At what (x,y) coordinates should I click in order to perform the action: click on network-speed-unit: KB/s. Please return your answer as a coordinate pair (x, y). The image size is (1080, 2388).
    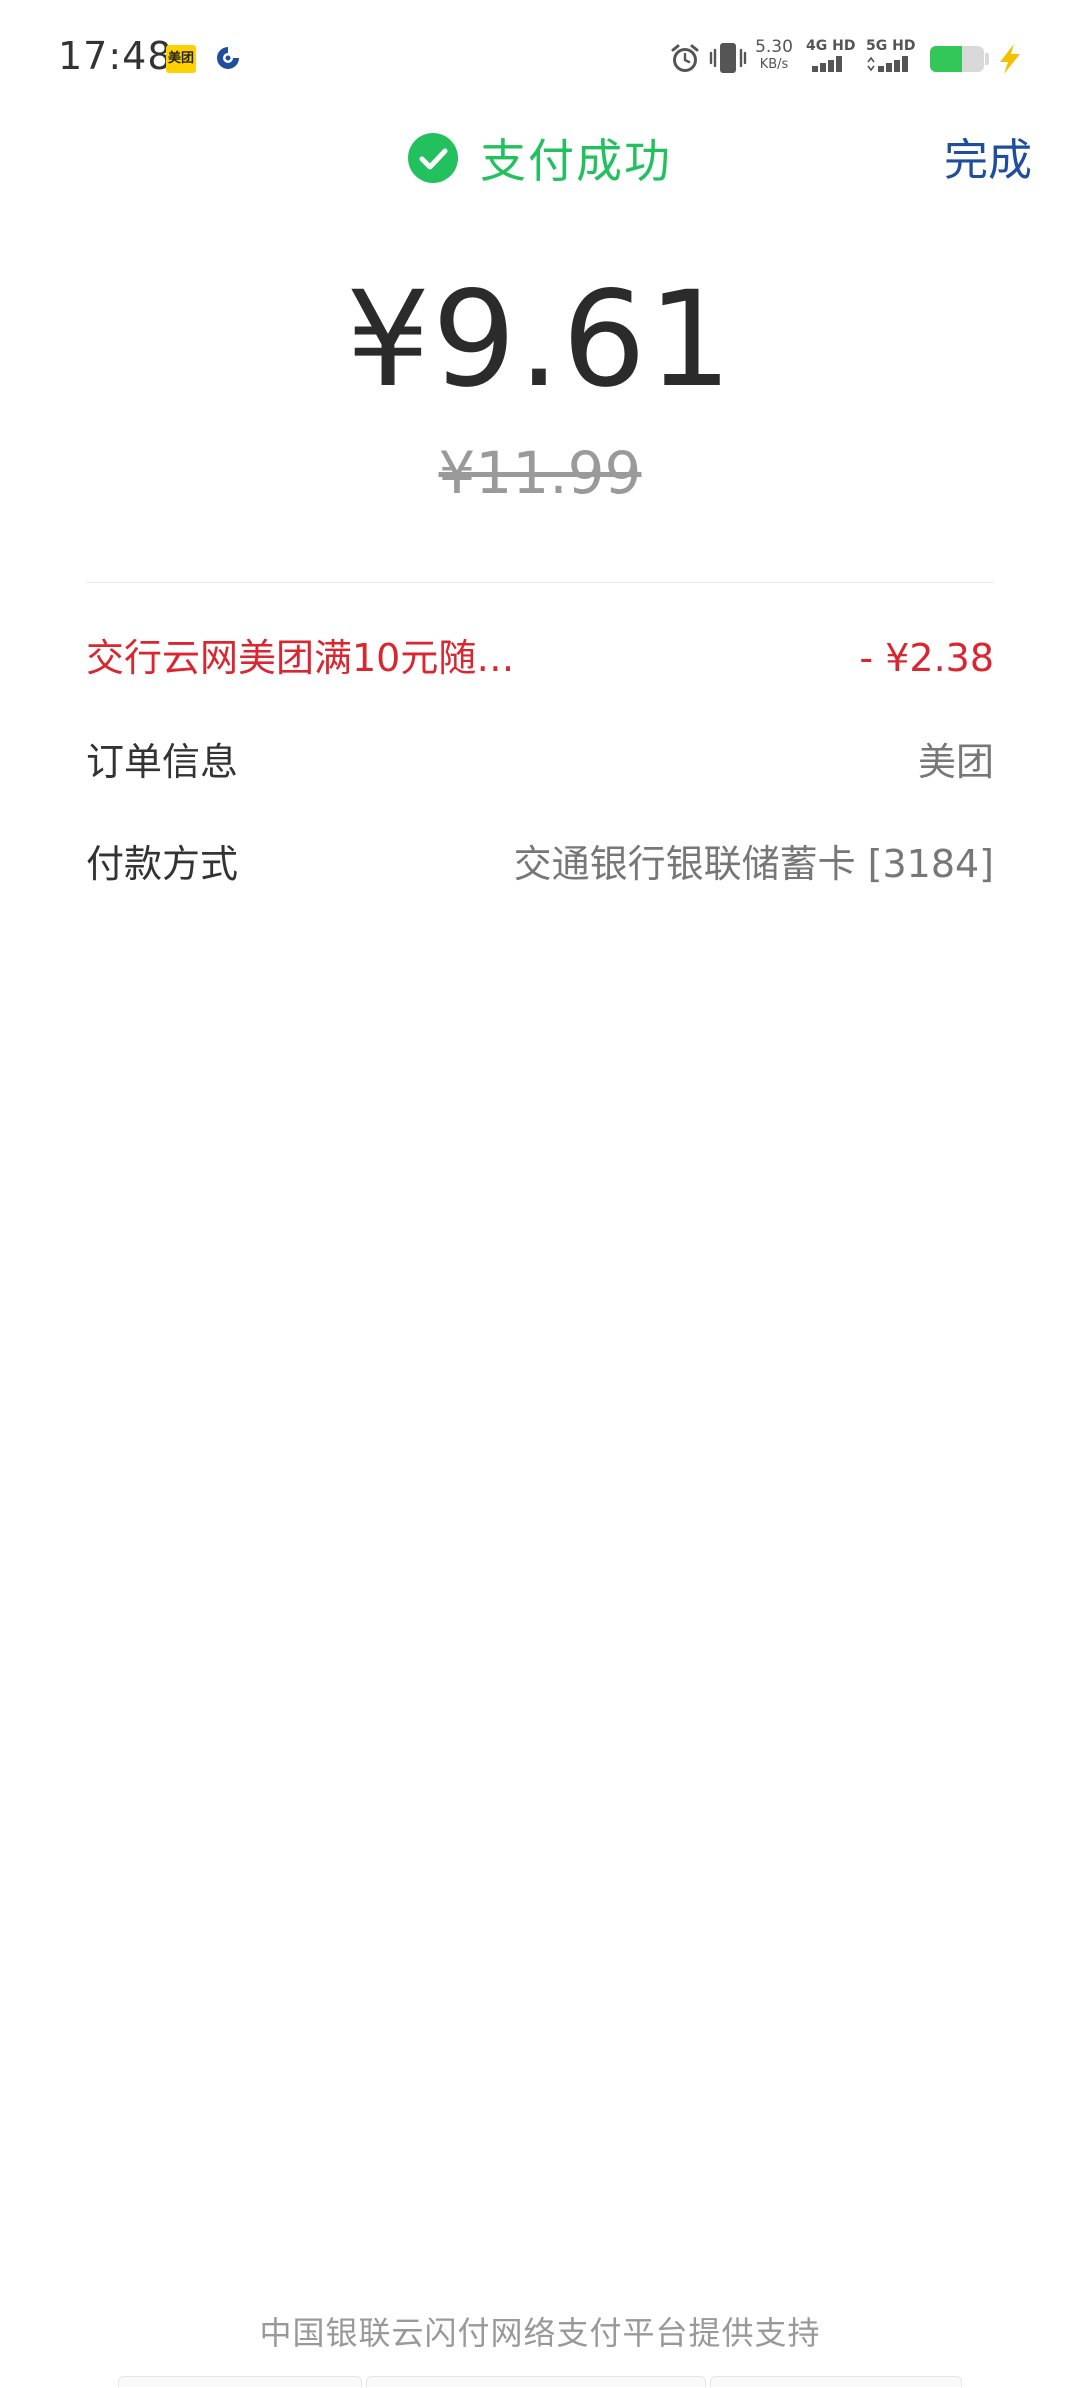
    Looking at the image, I should click on (774, 64).